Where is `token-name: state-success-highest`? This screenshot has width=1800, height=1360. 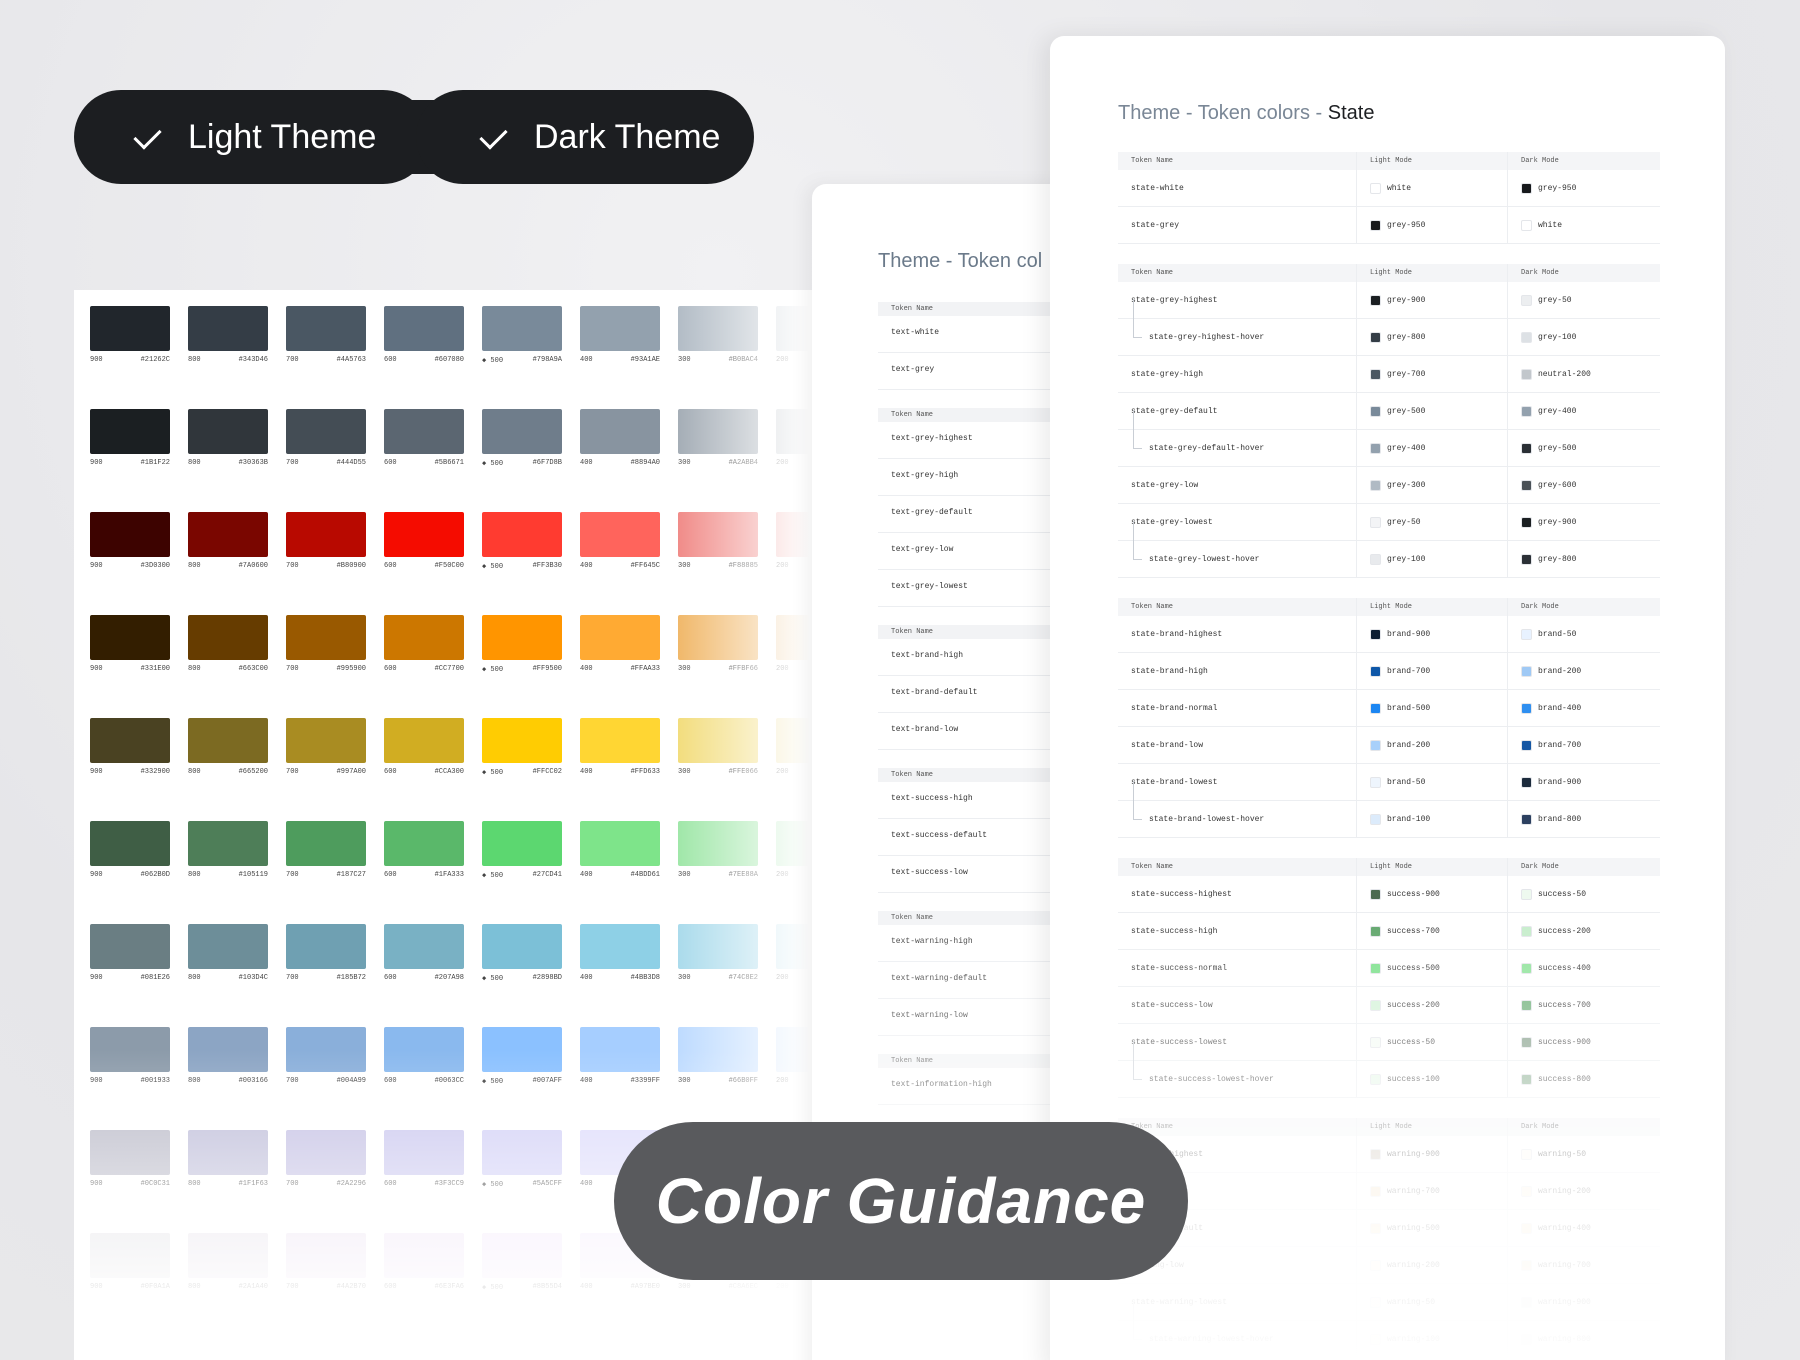
token-name: state-success-highest is located at coordinates (1181, 894).